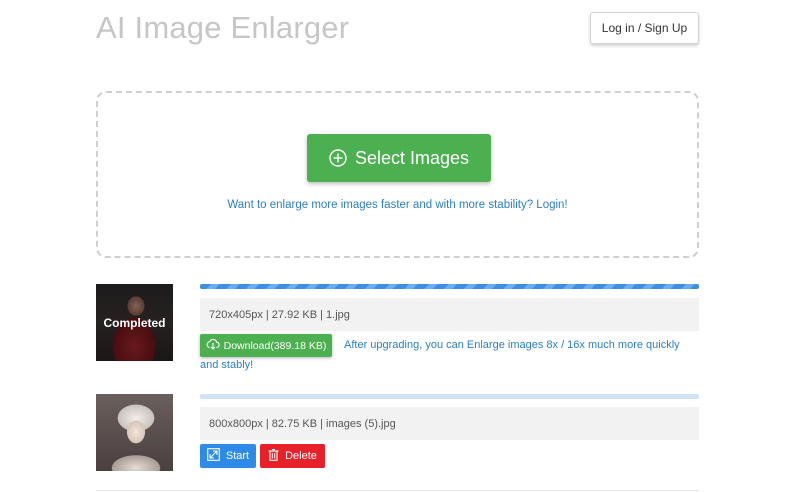 This screenshot has width=800, height=493. Describe the element at coordinates (449, 423) in the screenshot. I see `file-info: 800x800px | 82.75 KB | images (5).jpg` at that location.